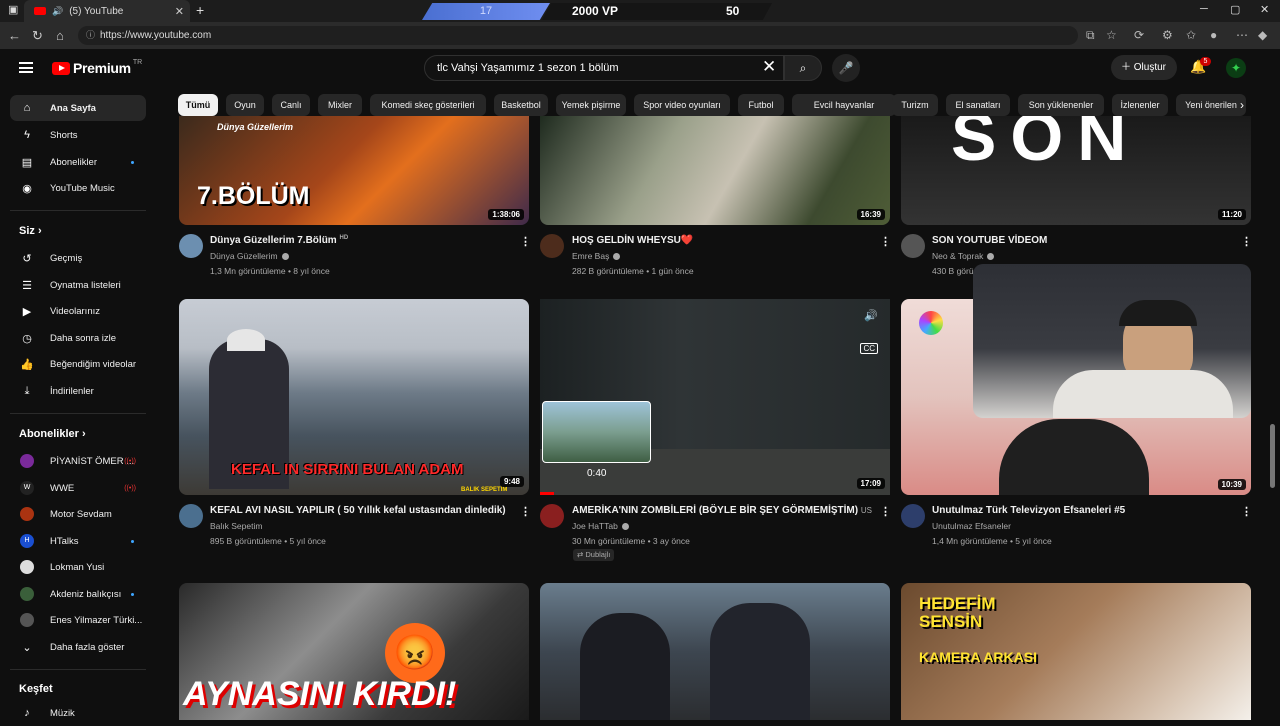 Image resolution: width=1280 pixels, height=726 pixels. I want to click on sidebar-item-liked: 👍 Beğendiğim videolar, so click(78, 364).